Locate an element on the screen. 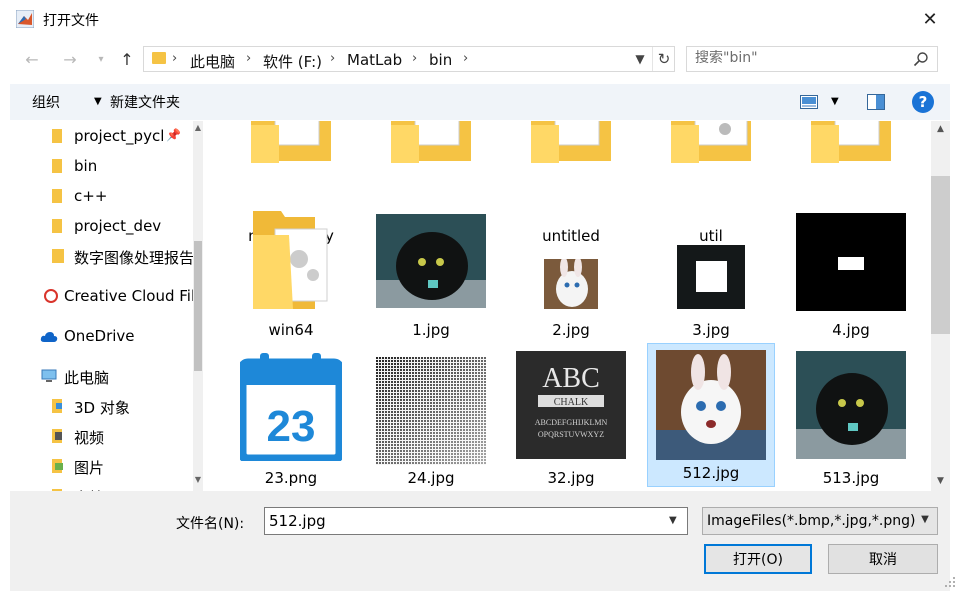  forward-button: → is located at coordinates (70, 59).